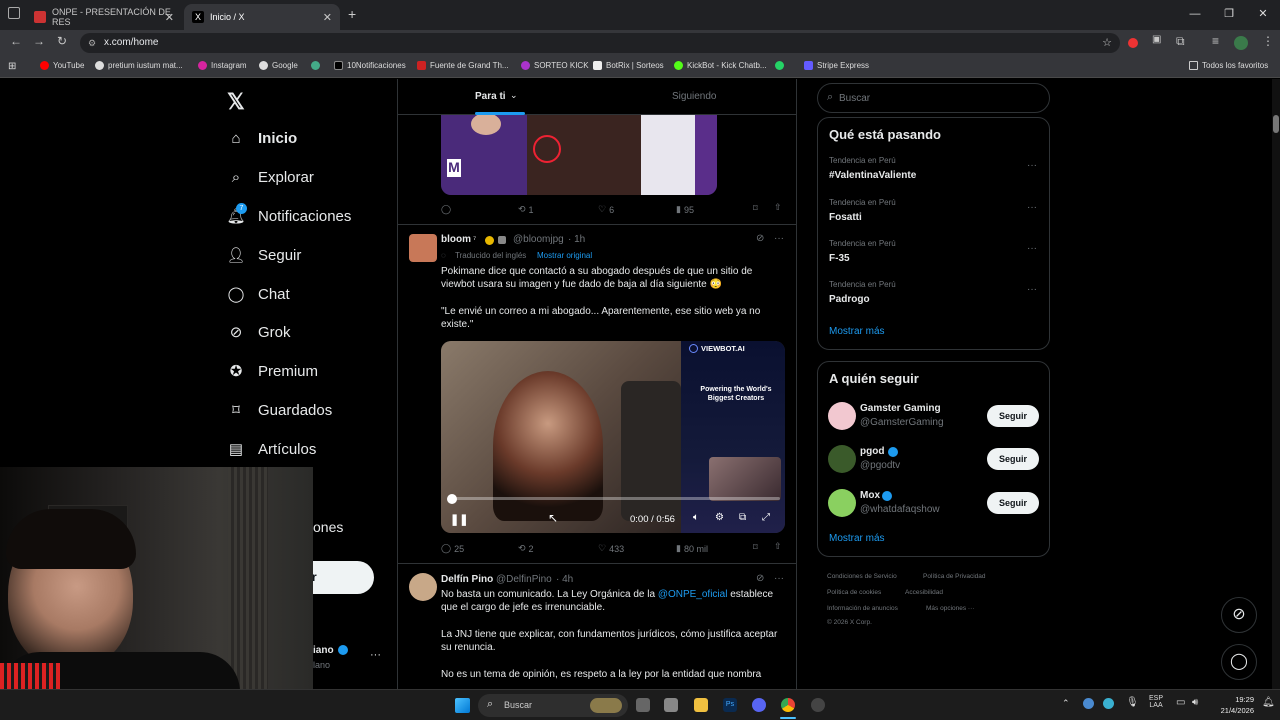 Image resolution: width=1280 pixels, height=720 pixels. Describe the element at coordinates (1233, 705) in the screenshot. I see `clock: 19:29 21/4/2026` at that location.